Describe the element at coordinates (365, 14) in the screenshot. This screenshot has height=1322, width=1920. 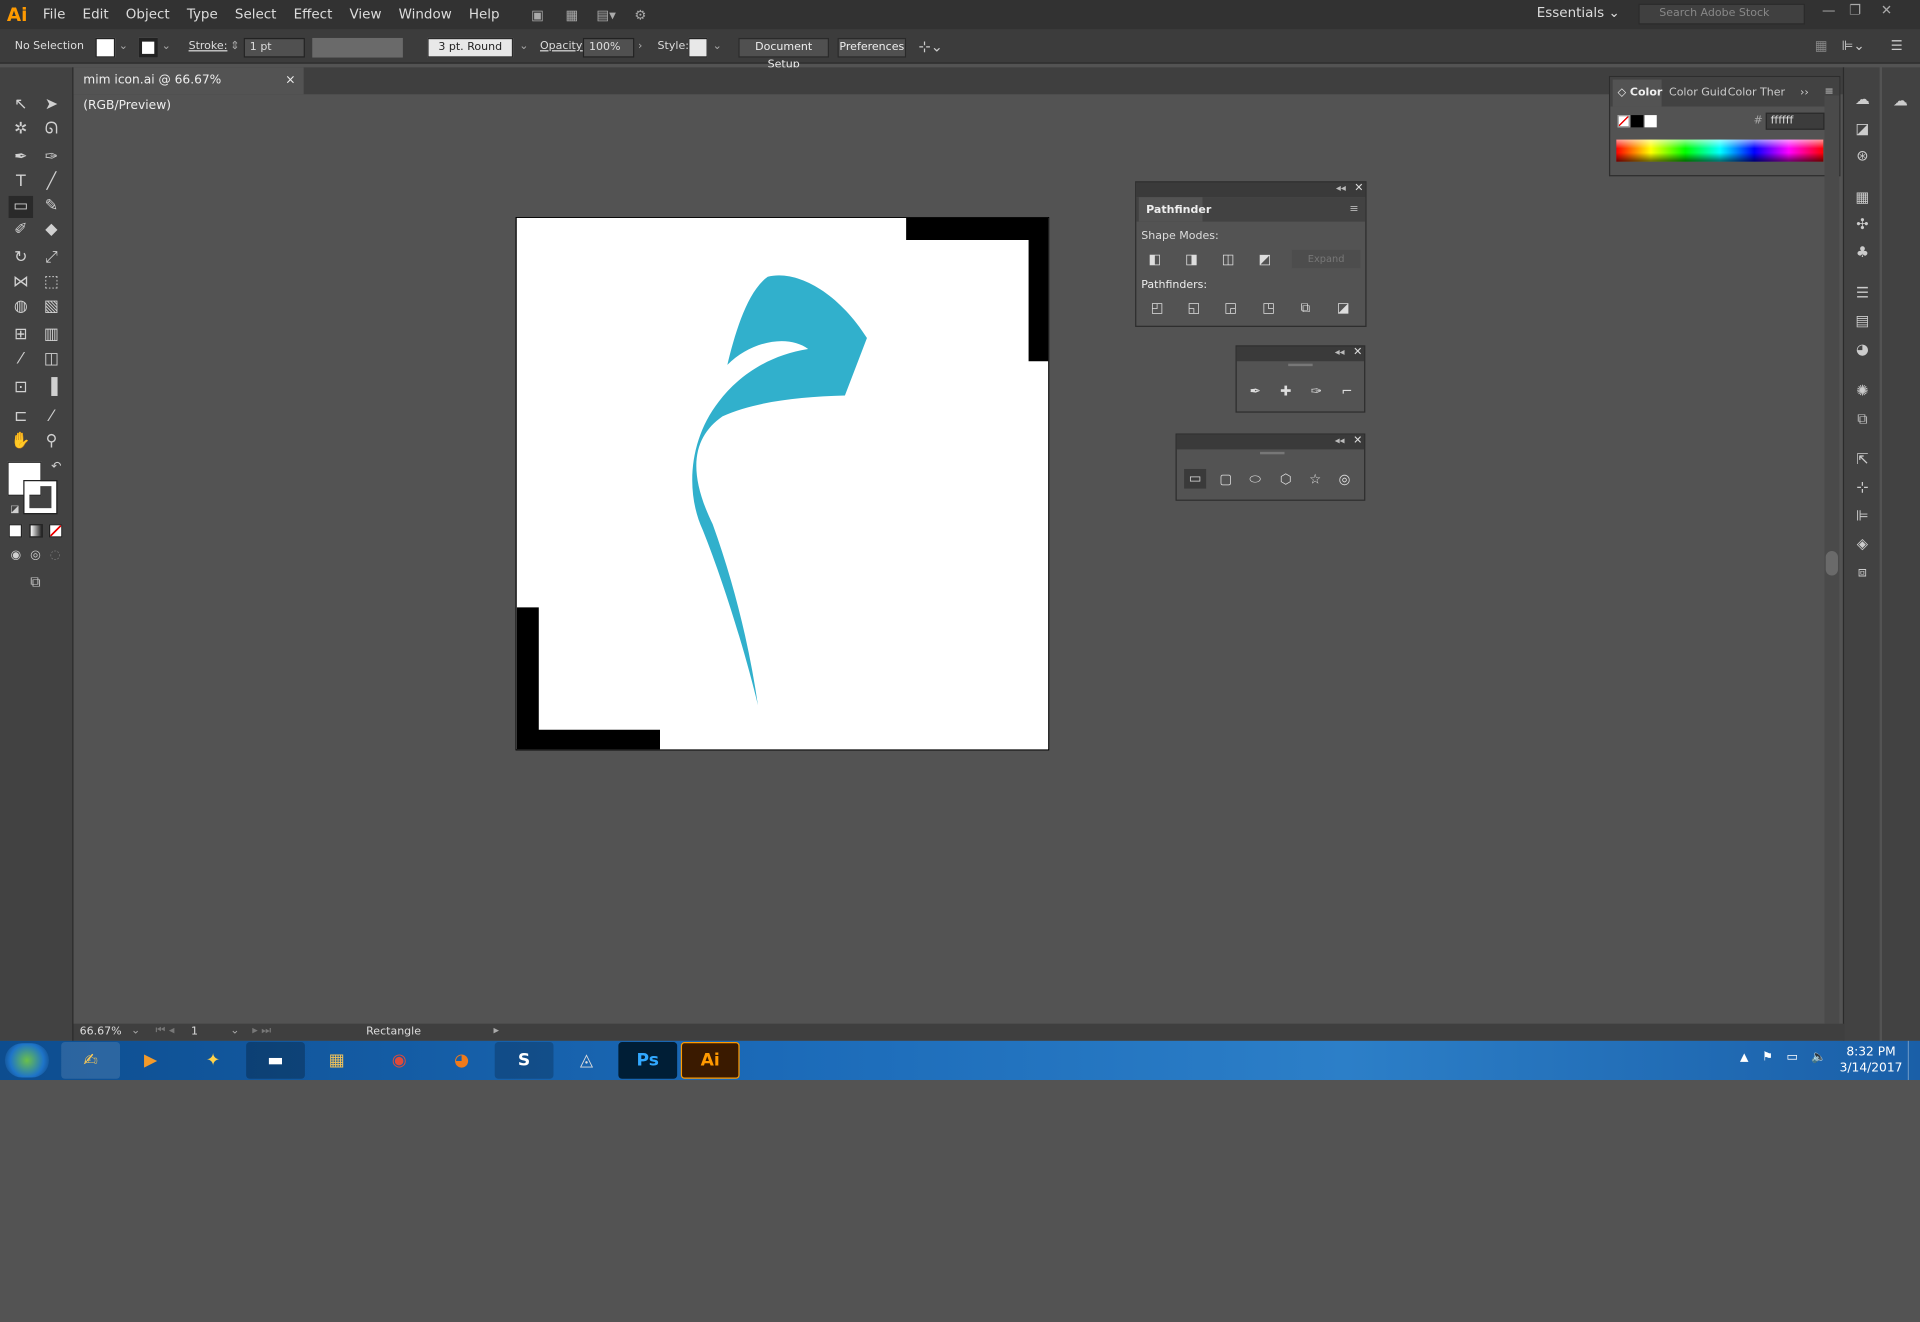
I see `menu-view: View` at that location.